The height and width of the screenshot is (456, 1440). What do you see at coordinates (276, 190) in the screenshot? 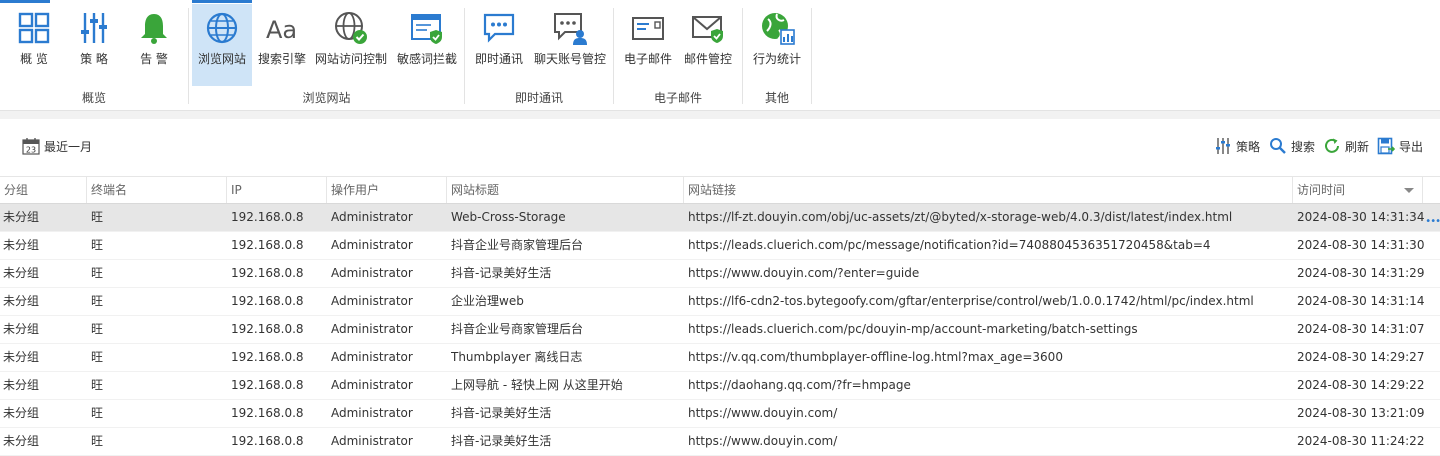
I see `column-header-ip: IP` at bounding box center [276, 190].